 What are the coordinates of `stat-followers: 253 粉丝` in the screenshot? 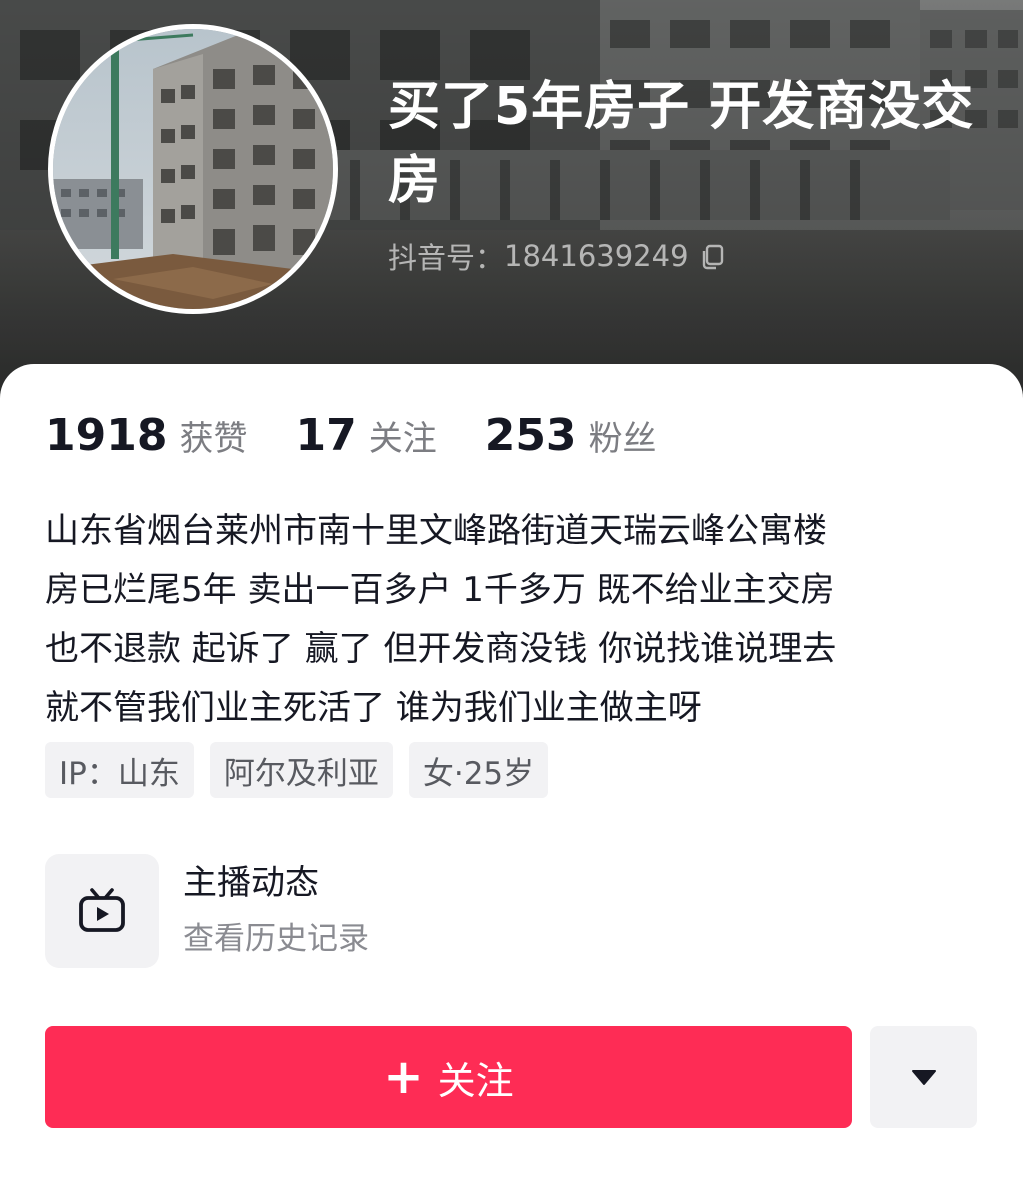 It's located at (571, 435).